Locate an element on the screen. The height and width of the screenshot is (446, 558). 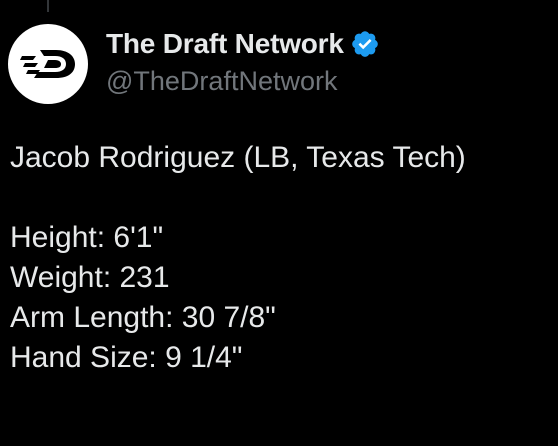
author-names: The Draft Network @TheDraftNetwork is located at coordinates (243, 60).